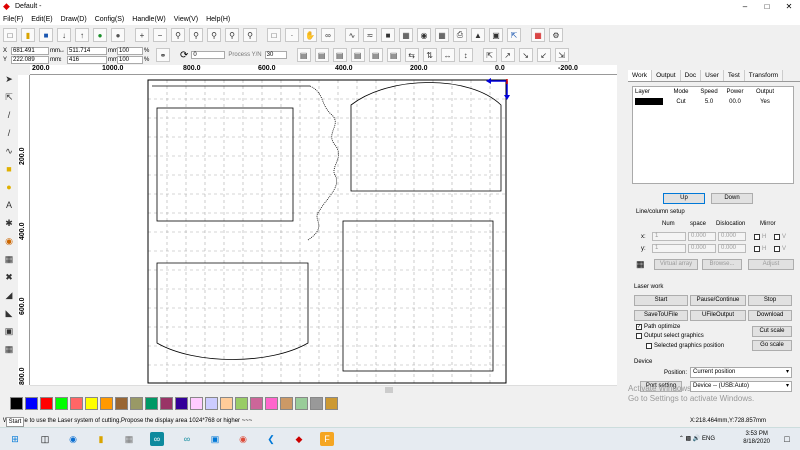 The height and width of the screenshot is (450, 800). What do you see at coordinates (760, 249) in the screenshot?
I see `mirror-h2-checkbox: H` at bounding box center [760, 249].